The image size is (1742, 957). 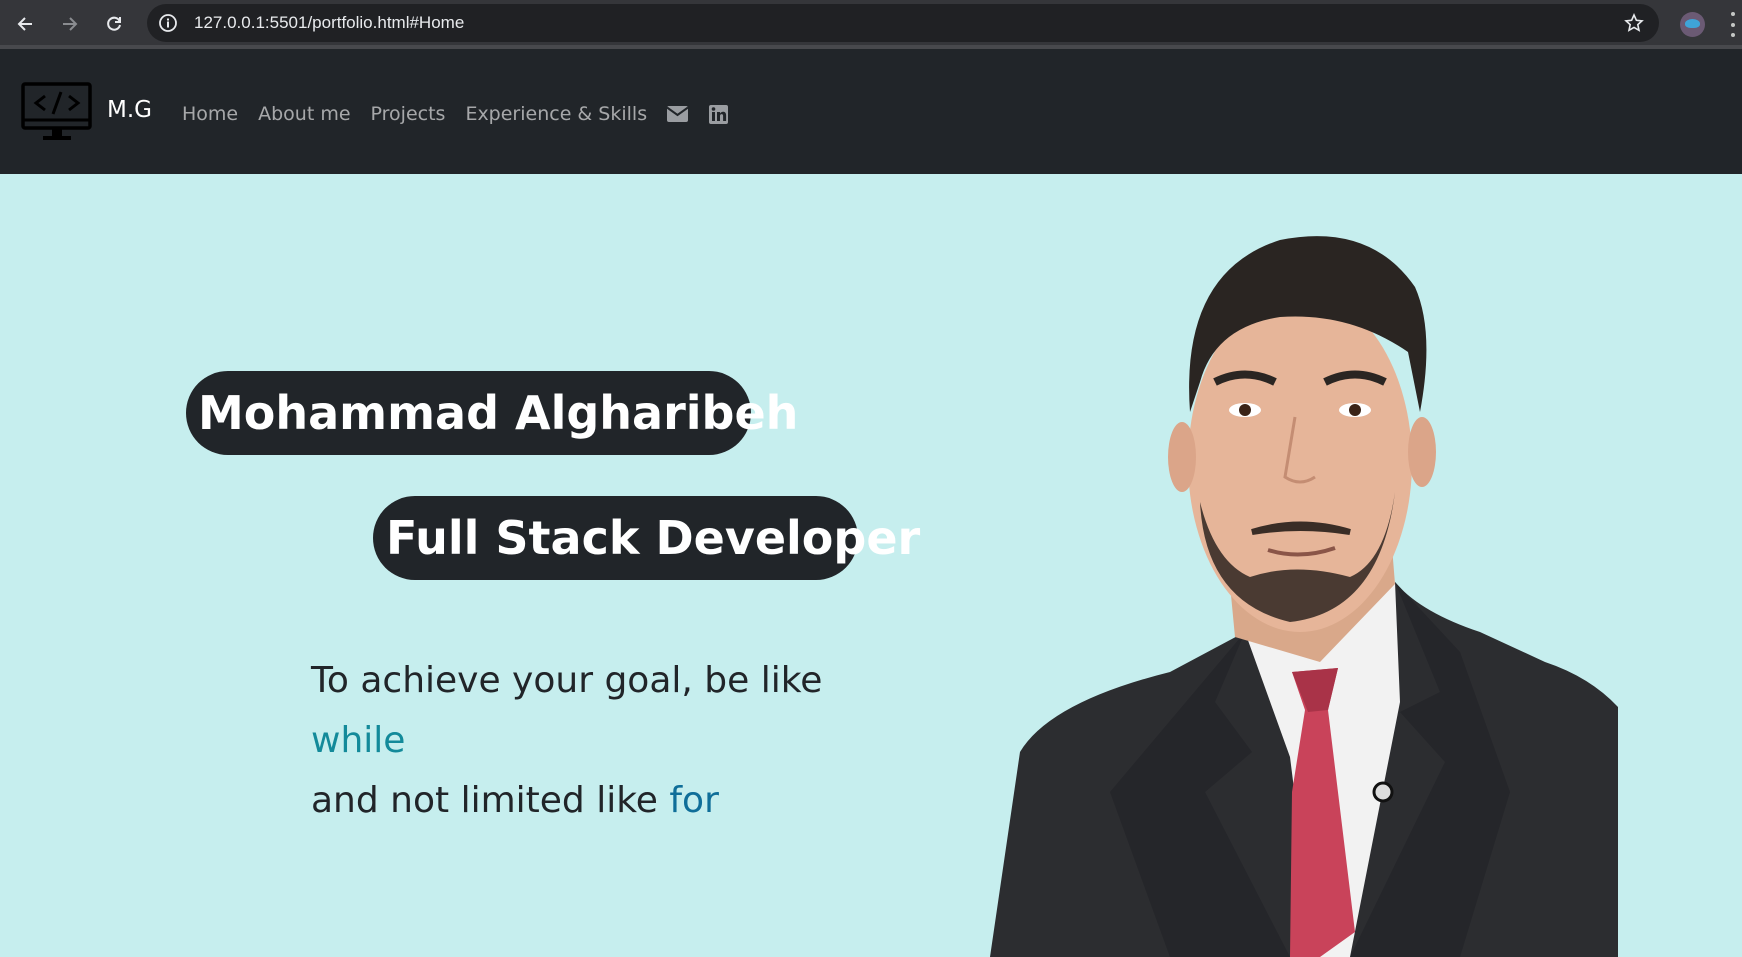 I want to click on bookmark-star-icon, so click(x=1634, y=23).